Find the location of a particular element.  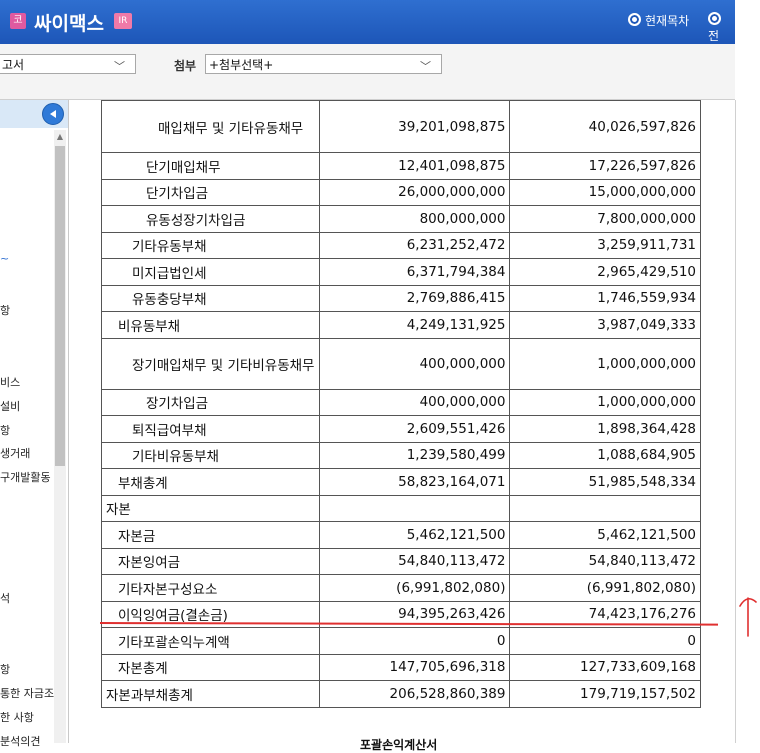

prior-value: 127,733,609,168 is located at coordinates (605, 667).